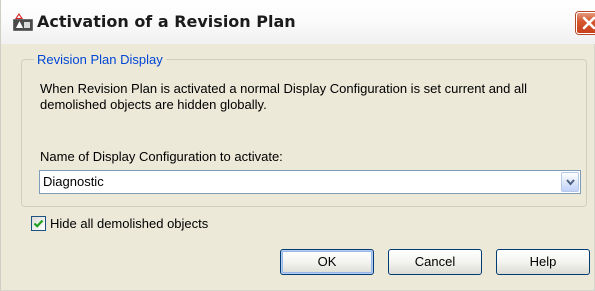  I want to click on group-legend: Revision Plan Display, so click(100, 59).